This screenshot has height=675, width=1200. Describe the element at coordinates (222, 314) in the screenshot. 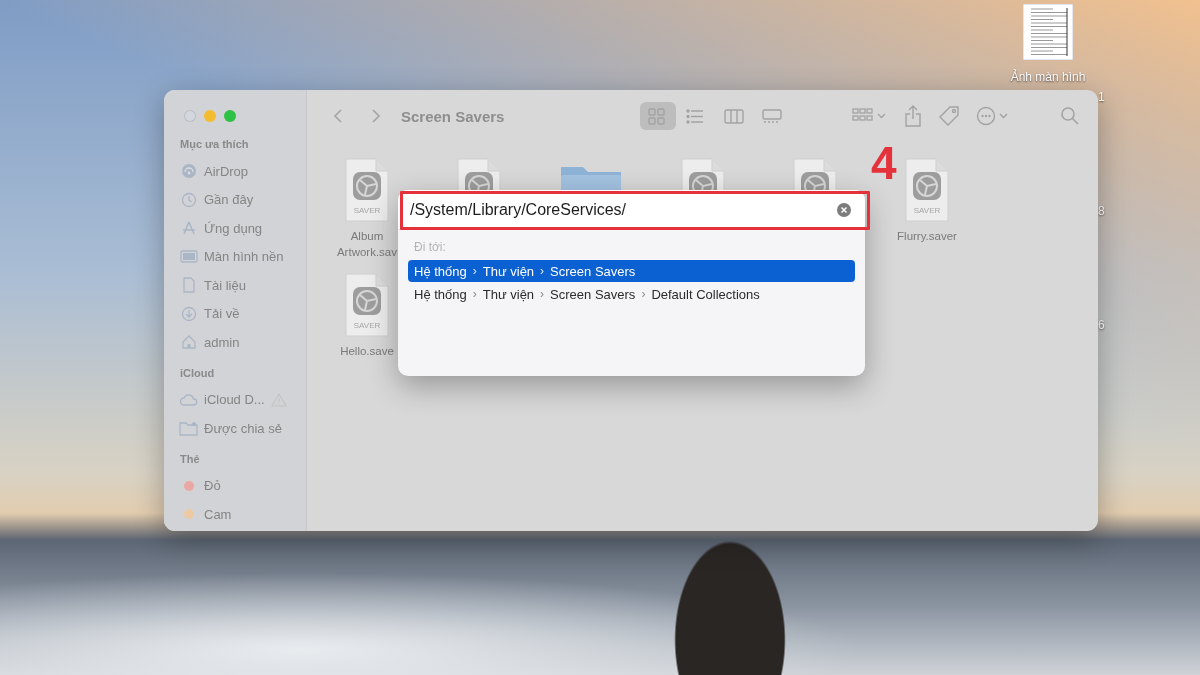

I see `sidebar-item: Tải về` at that location.